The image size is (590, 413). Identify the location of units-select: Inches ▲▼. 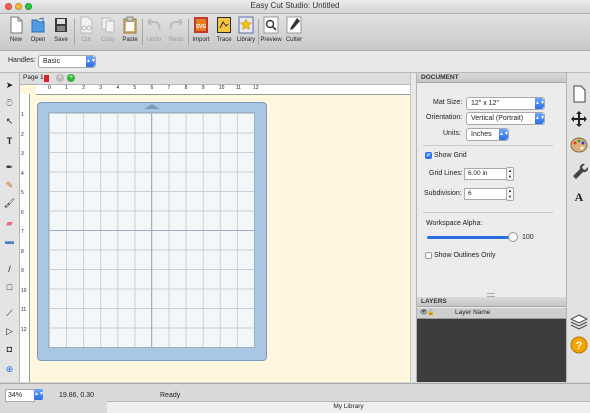
(487, 134).